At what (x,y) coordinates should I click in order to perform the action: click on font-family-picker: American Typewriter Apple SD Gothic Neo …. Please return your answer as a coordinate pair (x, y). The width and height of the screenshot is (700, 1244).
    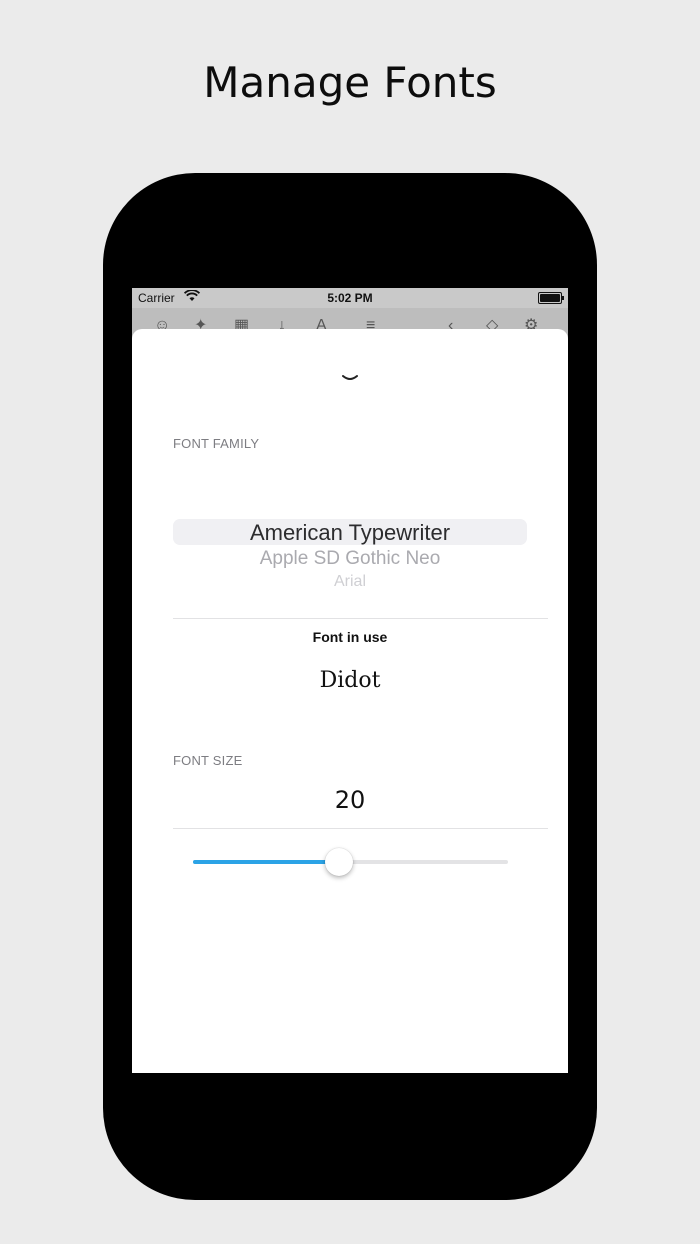
    Looking at the image, I should click on (350, 554).